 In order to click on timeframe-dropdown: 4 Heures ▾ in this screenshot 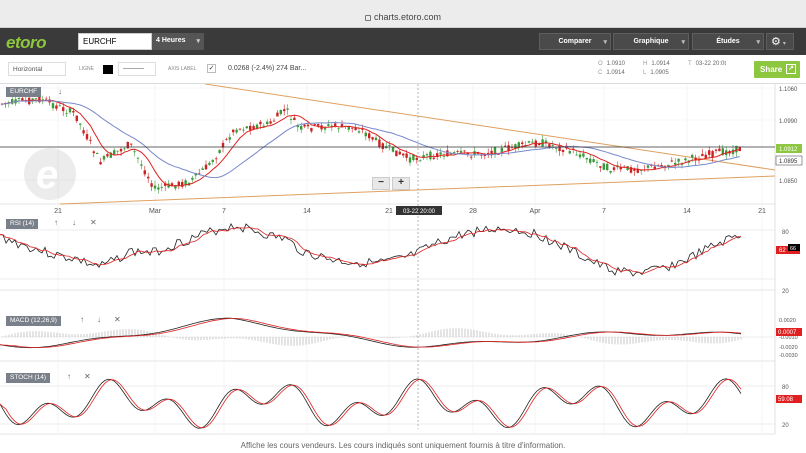, I will do `click(178, 41)`.